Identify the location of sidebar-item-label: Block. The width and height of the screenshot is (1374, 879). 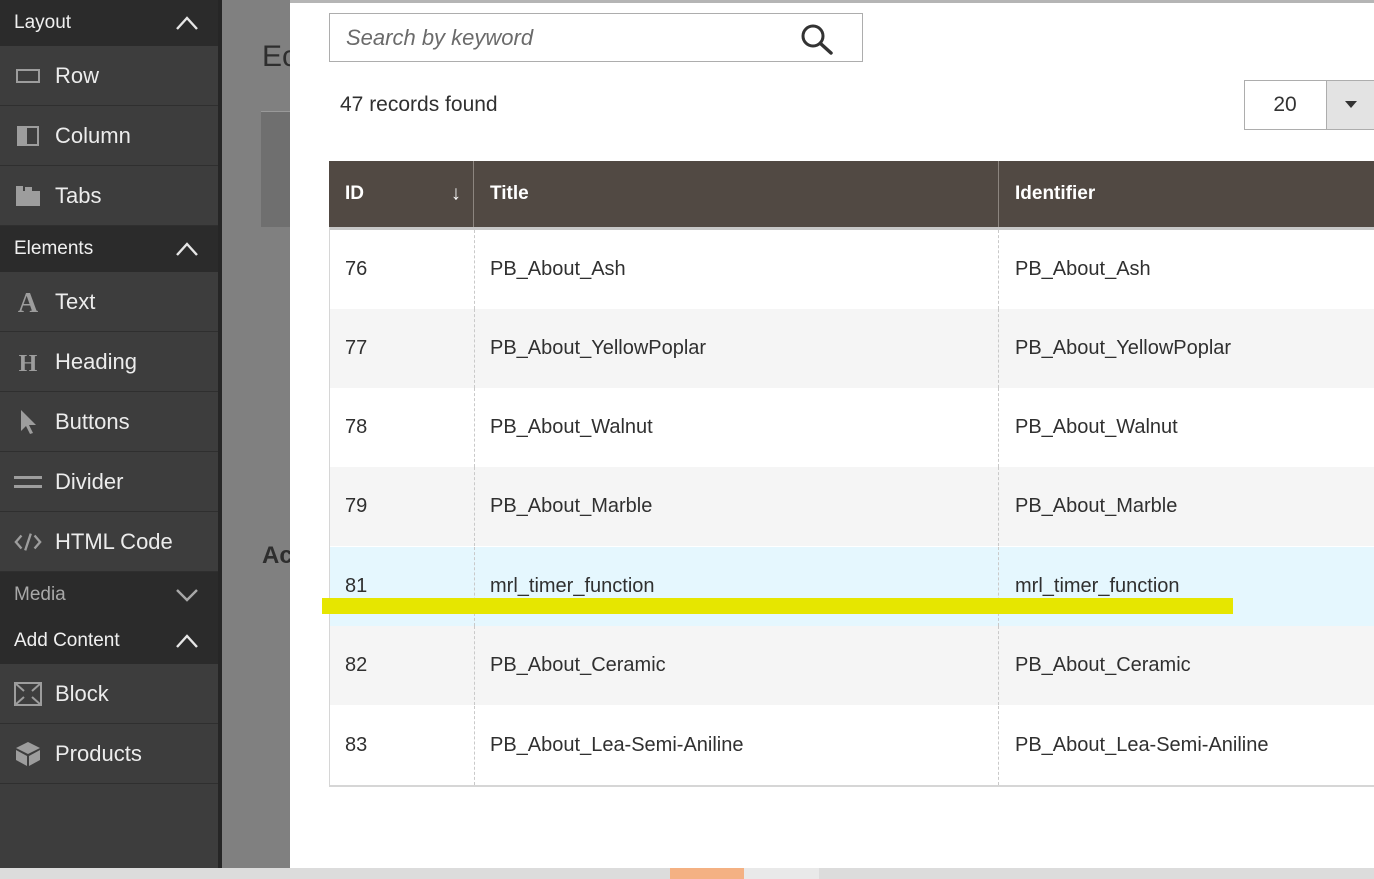
(82, 693).